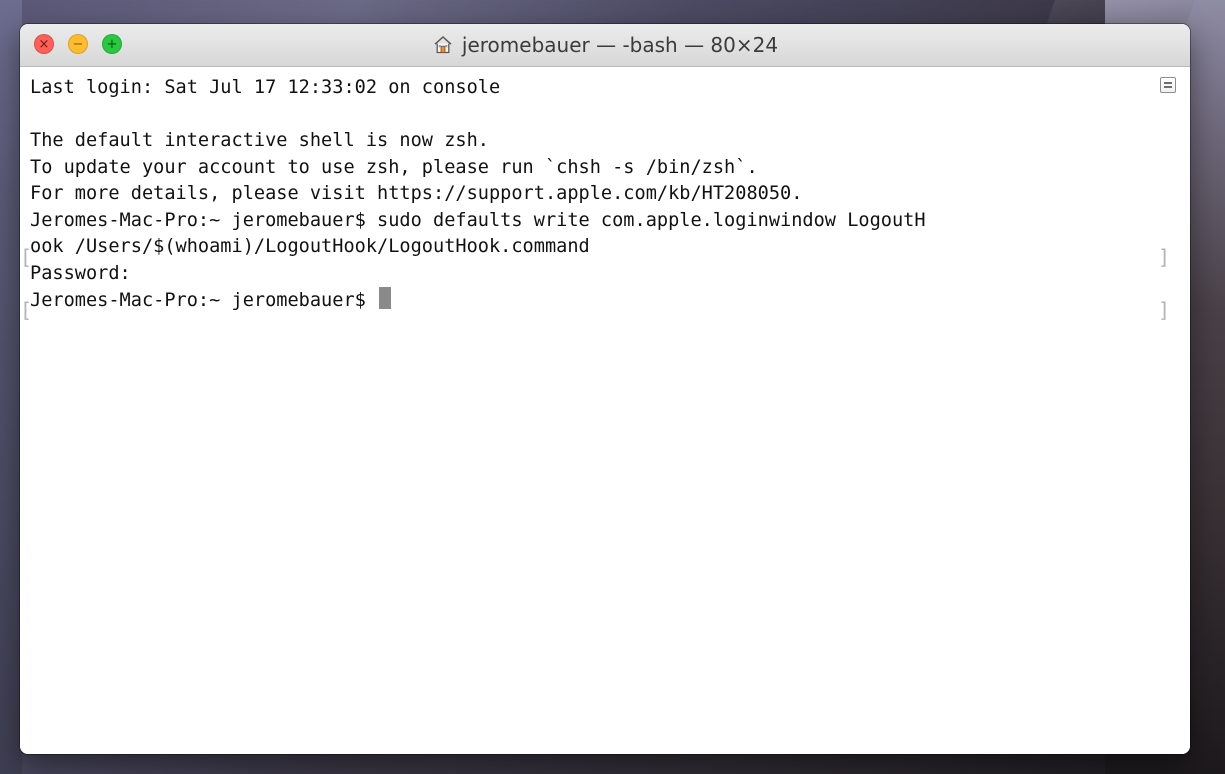 This screenshot has height=774, width=1225. I want to click on close-button: ×, so click(44, 44).